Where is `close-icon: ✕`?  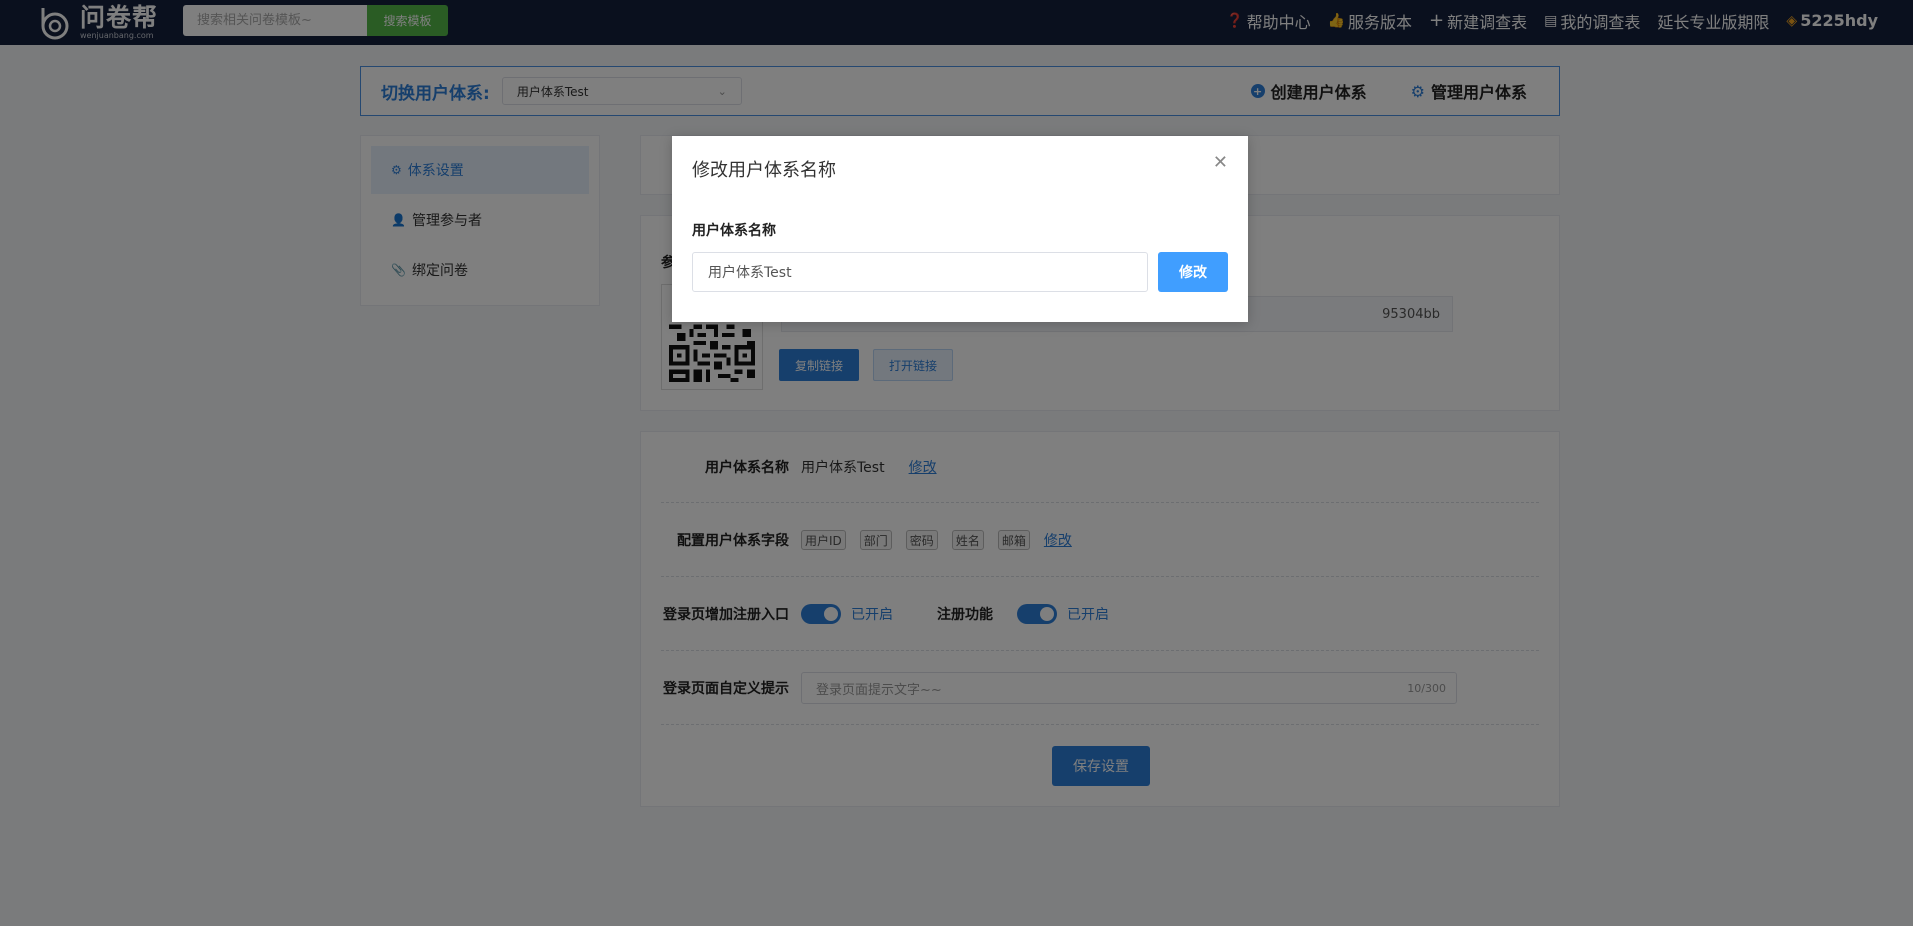 close-icon: ✕ is located at coordinates (1220, 163).